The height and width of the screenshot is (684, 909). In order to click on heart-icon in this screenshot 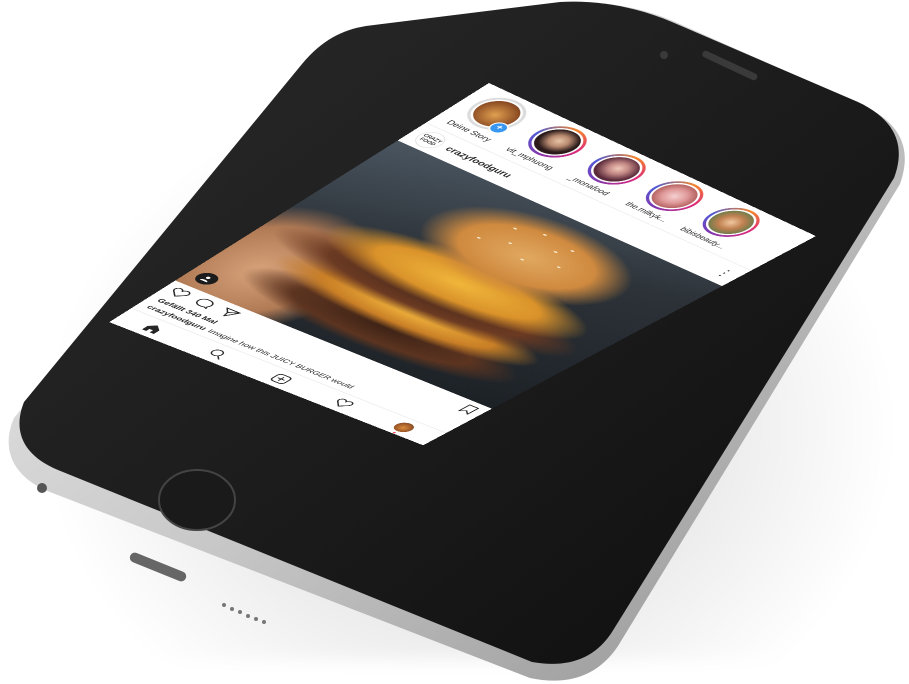, I will do `click(179, 292)`.